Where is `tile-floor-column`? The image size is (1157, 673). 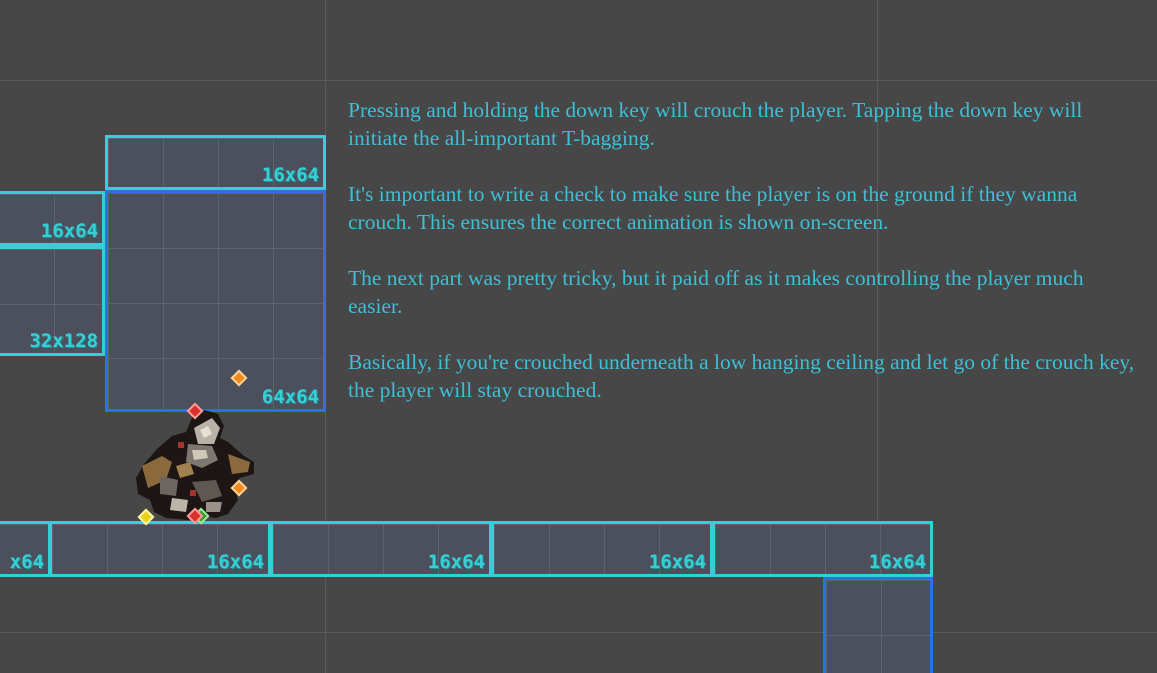
tile-floor-column is located at coordinates (878, 625).